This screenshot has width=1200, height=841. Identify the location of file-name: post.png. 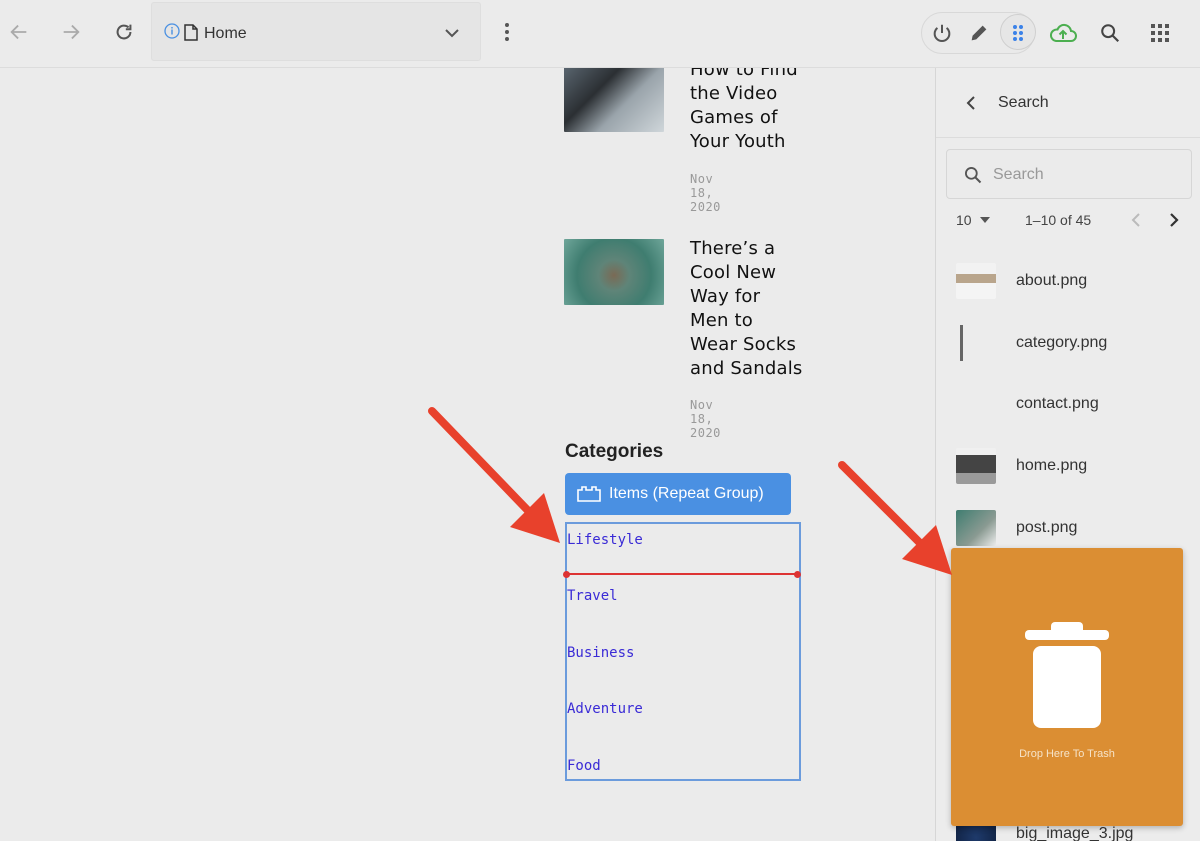
(1047, 527).